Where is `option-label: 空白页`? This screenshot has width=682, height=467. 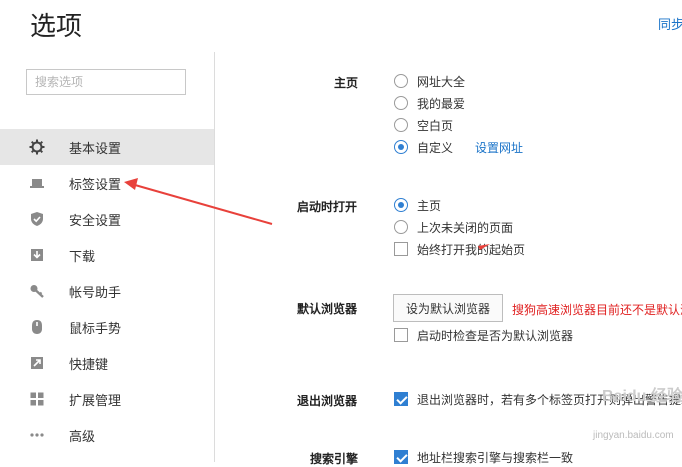 option-label: 空白页 is located at coordinates (435, 125).